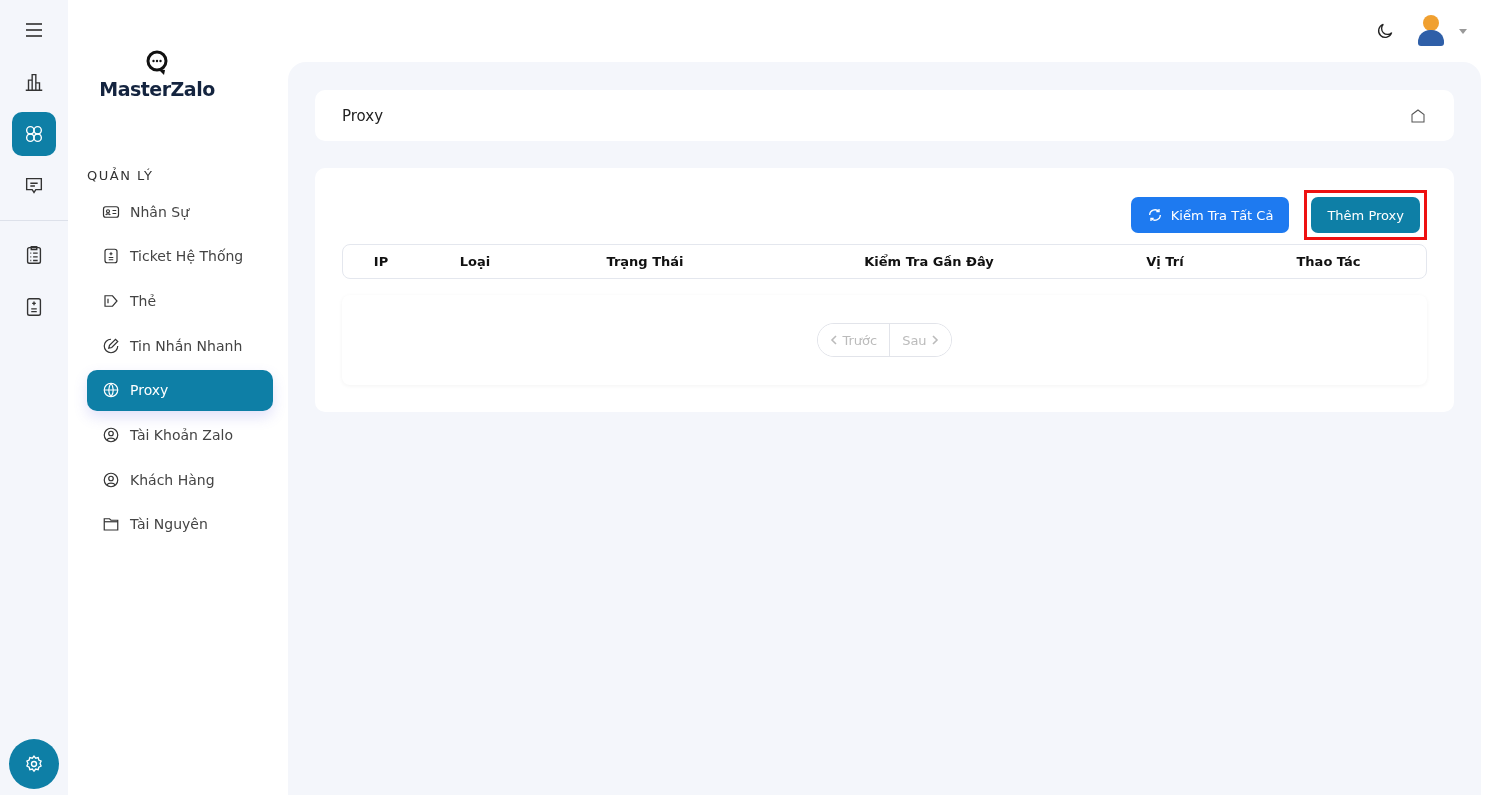  What do you see at coordinates (1431, 31) in the screenshot?
I see `avatar-icon` at bounding box center [1431, 31].